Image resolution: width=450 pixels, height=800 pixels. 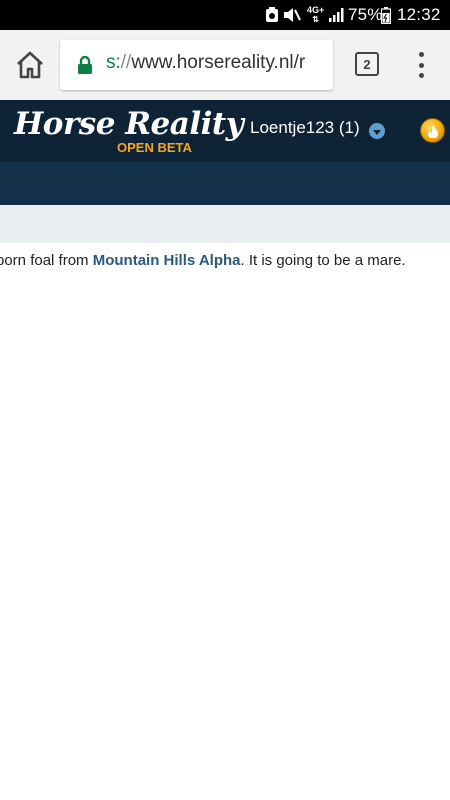 What do you see at coordinates (85, 65) in the screenshot?
I see `lock-icon` at bounding box center [85, 65].